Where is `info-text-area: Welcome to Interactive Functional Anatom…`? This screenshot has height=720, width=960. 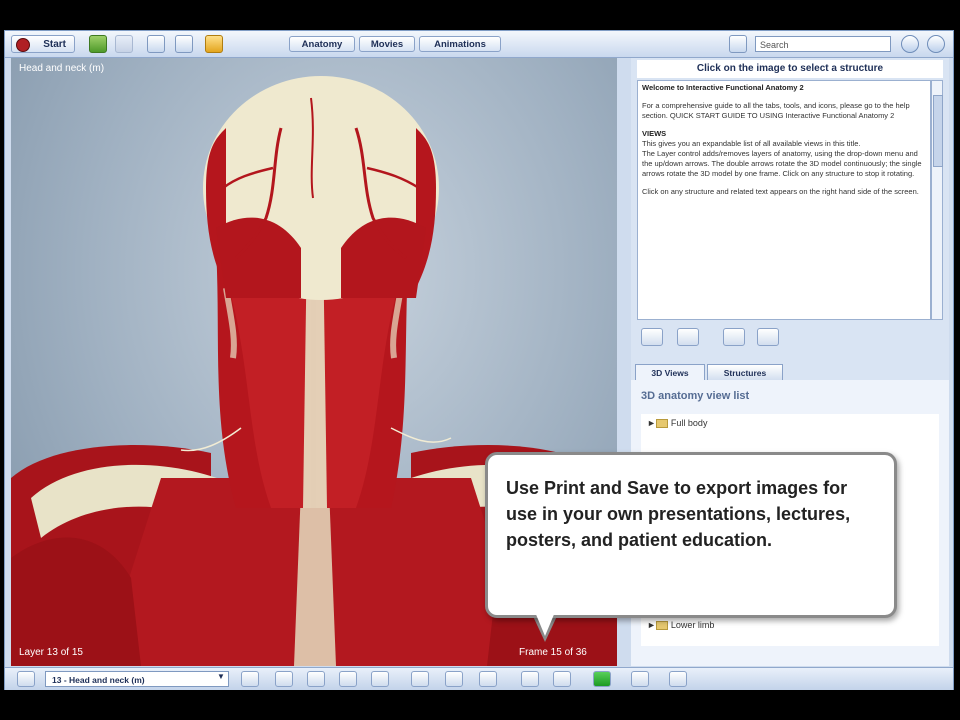
info-text-area: Welcome to Interactive Functional Anatom… is located at coordinates (784, 200).